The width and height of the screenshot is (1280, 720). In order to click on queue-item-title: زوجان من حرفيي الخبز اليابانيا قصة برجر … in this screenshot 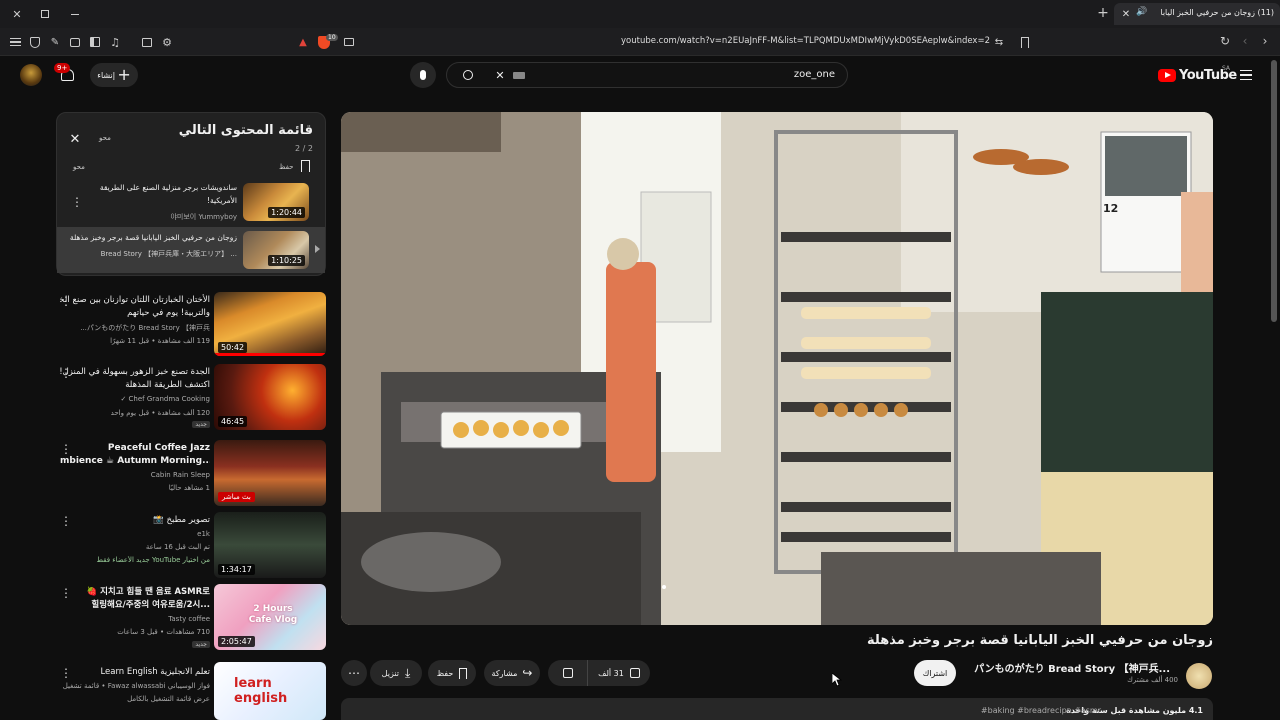, I will do `click(153, 237)`.